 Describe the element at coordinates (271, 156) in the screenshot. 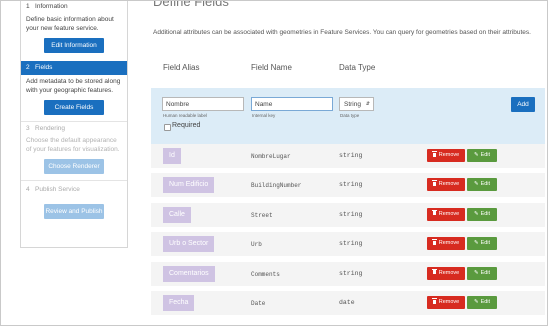

I see `field-name: NombreLugar` at that location.